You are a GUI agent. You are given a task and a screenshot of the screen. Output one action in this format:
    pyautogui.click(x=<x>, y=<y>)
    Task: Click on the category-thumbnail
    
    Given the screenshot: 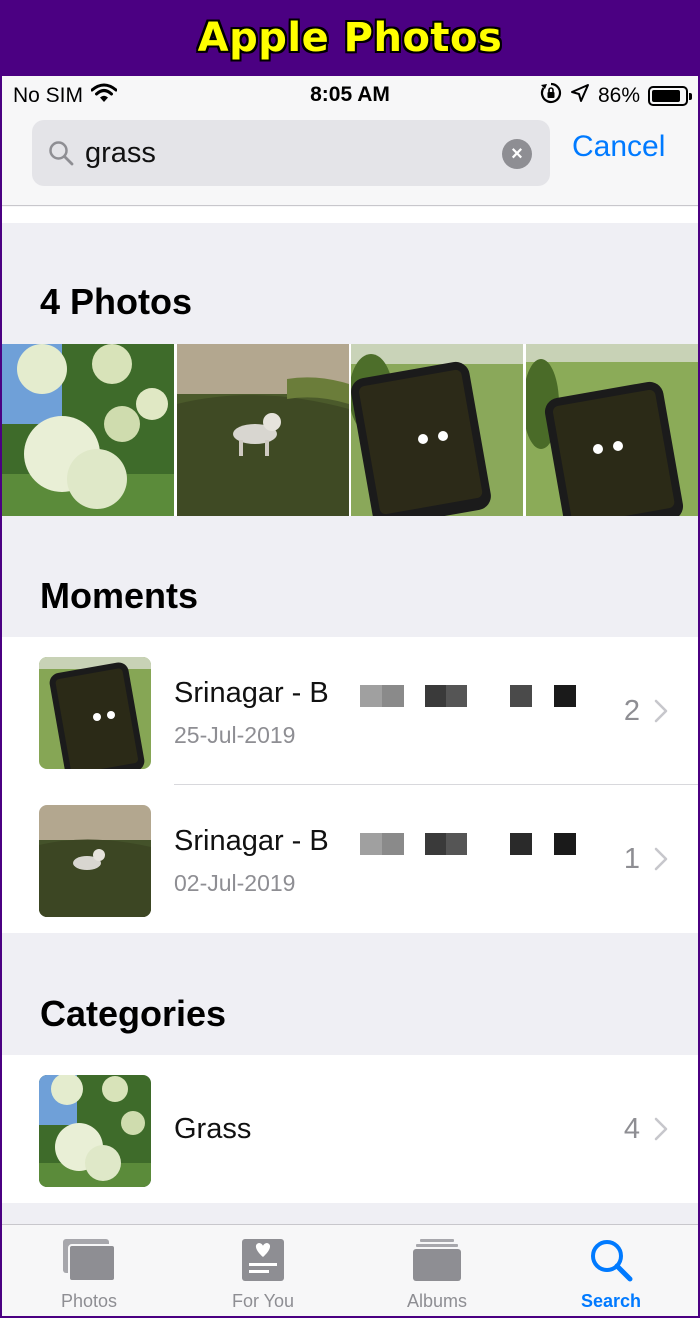 What is the action you would take?
    pyautogui.click(x=95, y=1131)
    